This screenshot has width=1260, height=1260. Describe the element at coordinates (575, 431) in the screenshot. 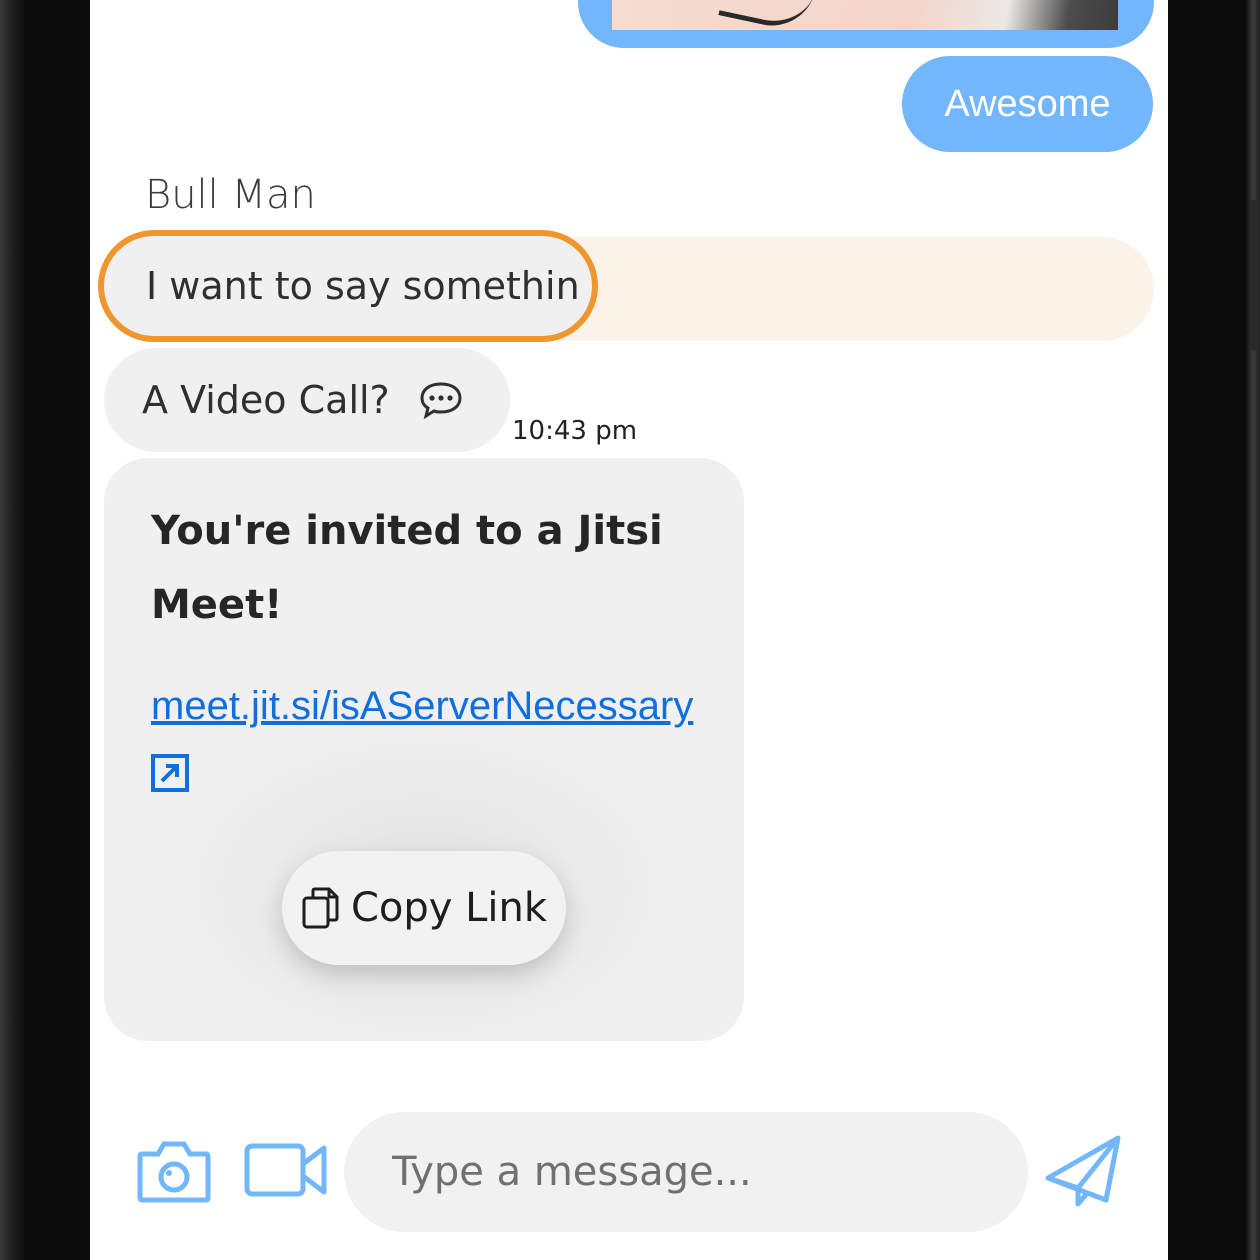

I see `message-timestamp: 10:43 pm` at that location.